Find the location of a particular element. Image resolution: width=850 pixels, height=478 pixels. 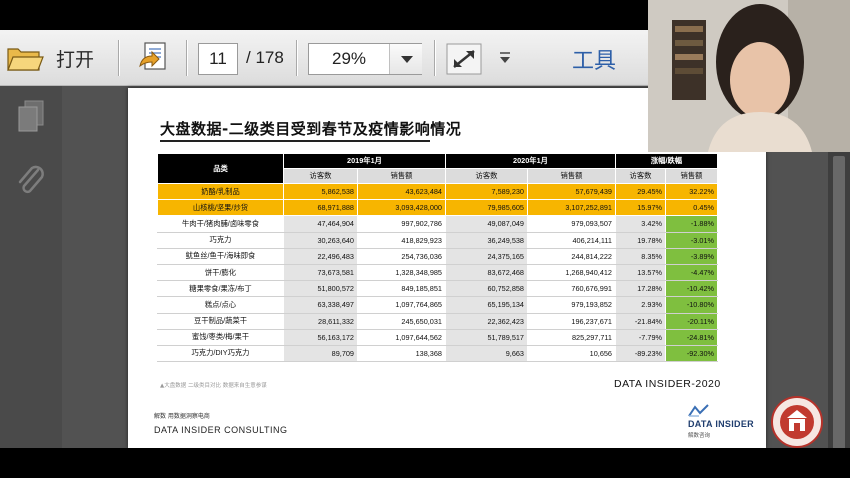

sales-2020-cell: 1,268,940,412 is located at coordinates (571, 272).